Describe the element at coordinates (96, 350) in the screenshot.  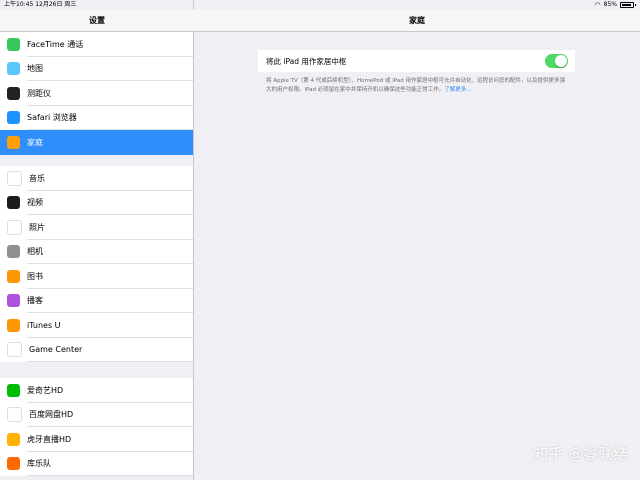
I see `sidebar-item-game-center: Game Center` at that location.